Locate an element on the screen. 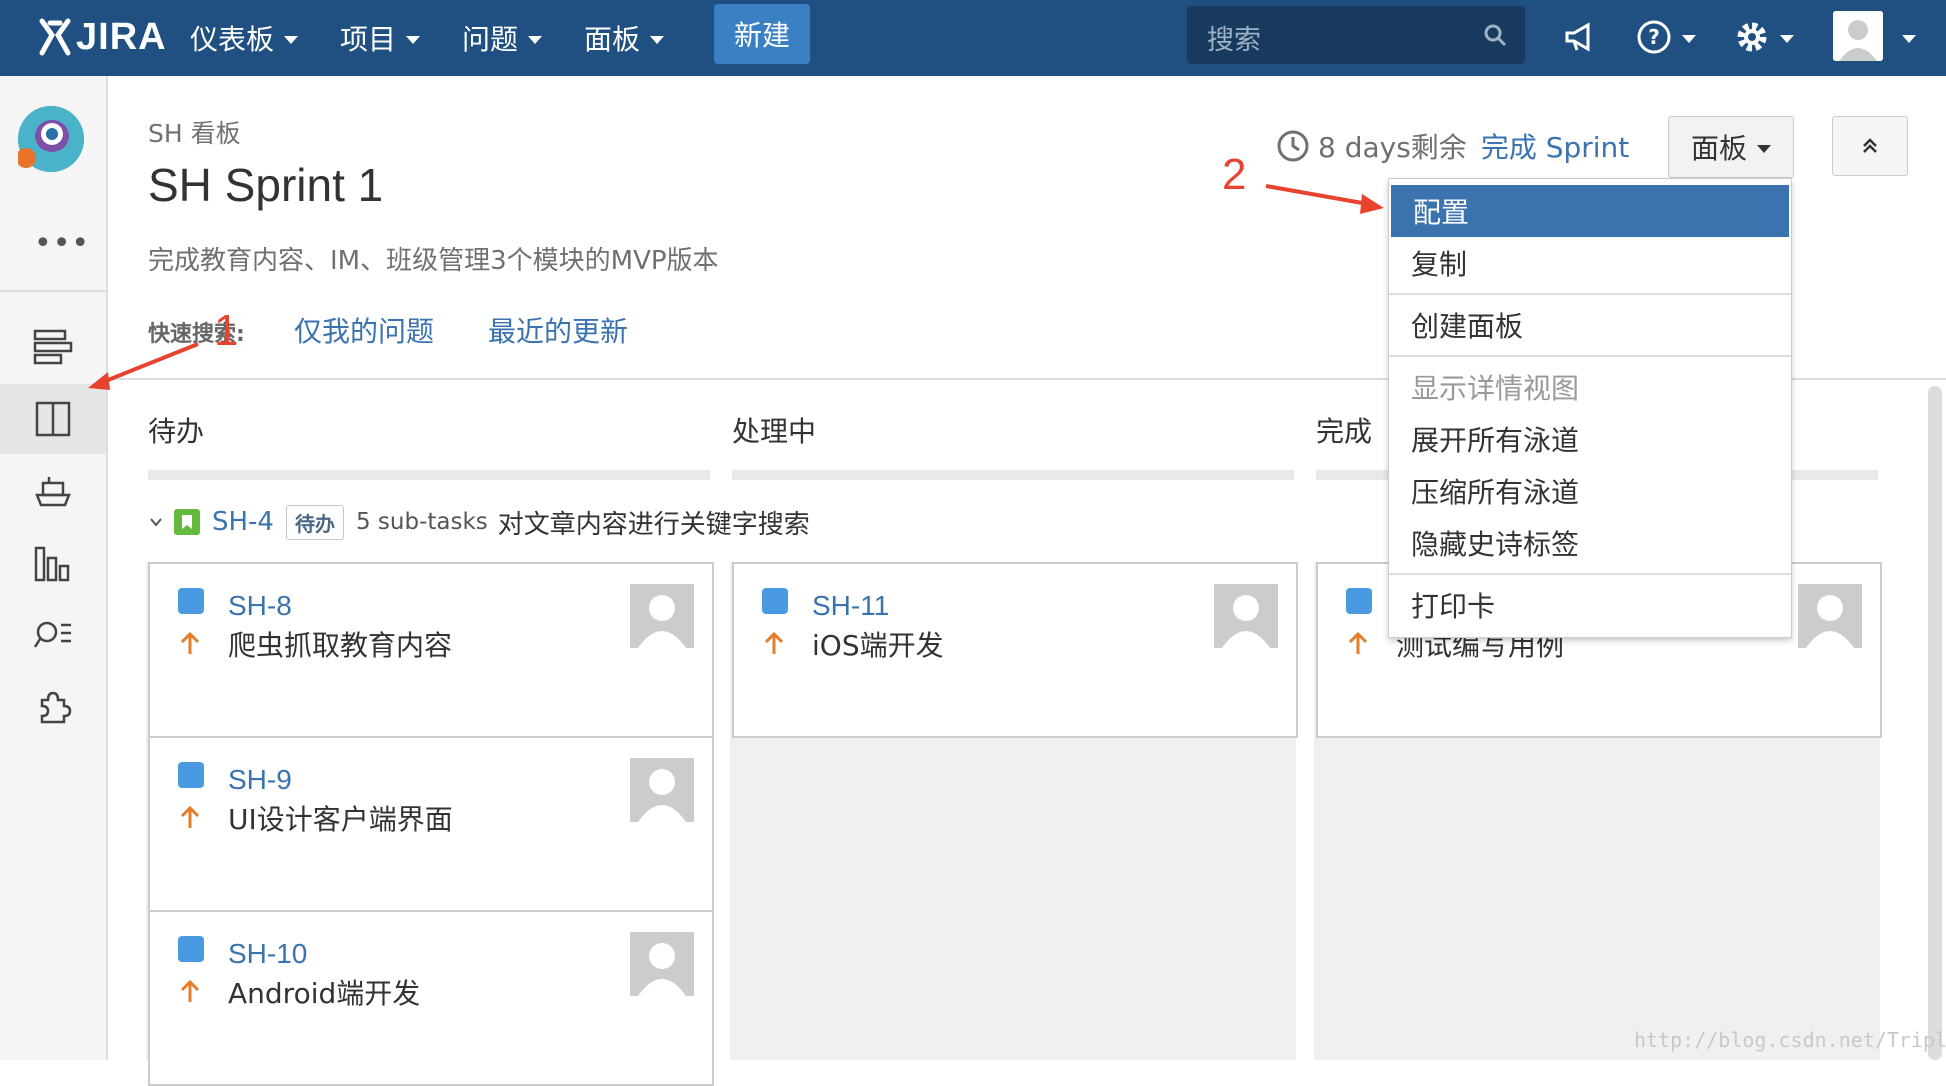 This screenshot has width=1946, height=1086. column-header-todo: 待办 is located at coordinates (176, 431).